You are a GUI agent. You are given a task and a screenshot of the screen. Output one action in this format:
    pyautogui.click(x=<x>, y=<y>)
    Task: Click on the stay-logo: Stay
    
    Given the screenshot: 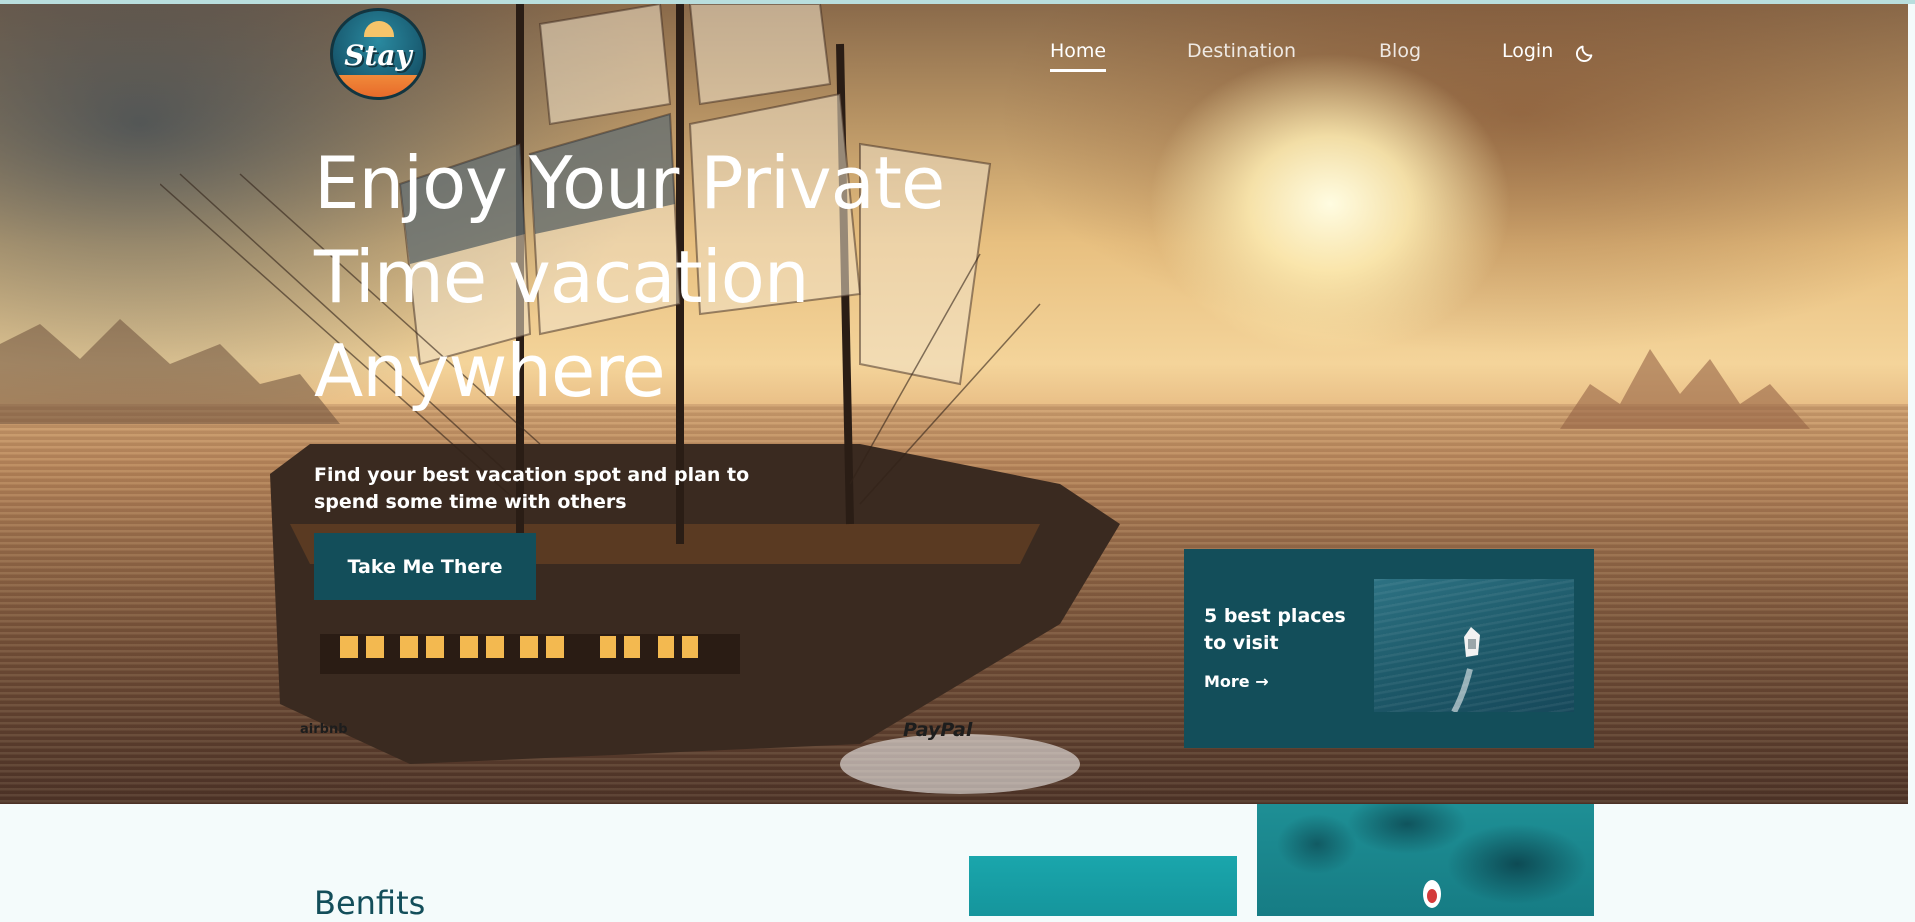 What is the action you would take?
    pyautogui.click(x=378, y=54)
    